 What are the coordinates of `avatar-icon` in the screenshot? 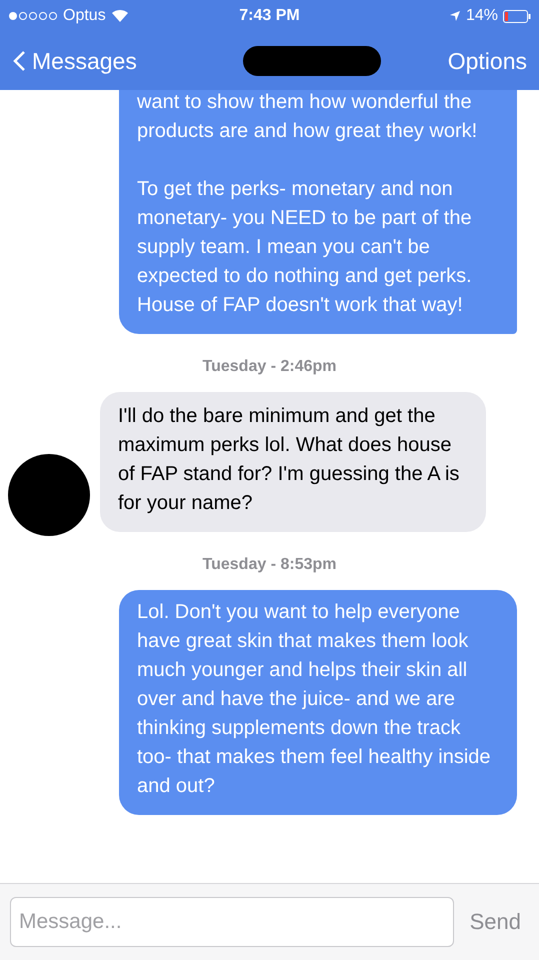 It's located at (49, 495).